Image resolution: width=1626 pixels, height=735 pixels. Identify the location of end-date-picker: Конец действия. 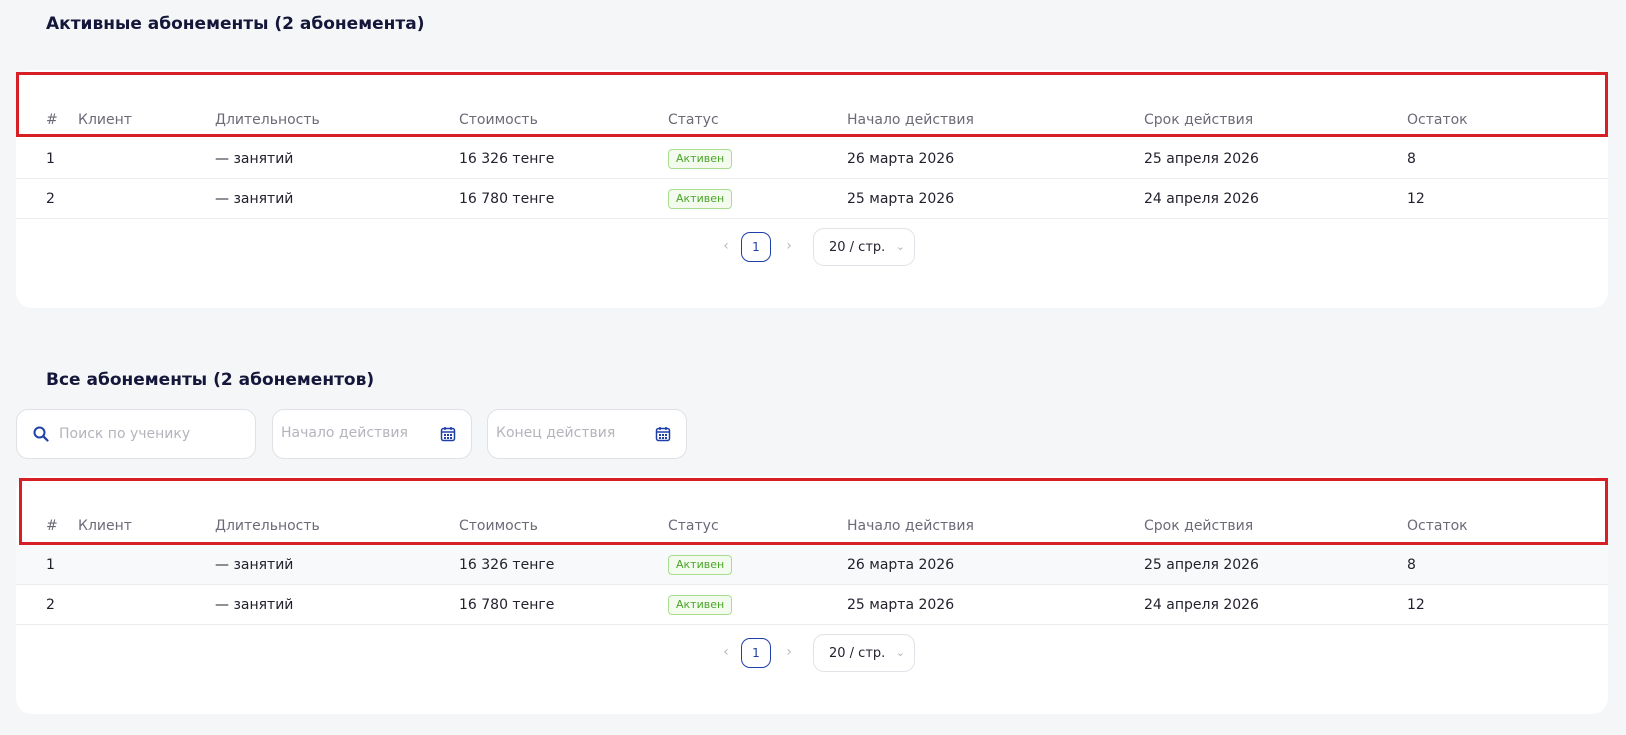
(587, 434).